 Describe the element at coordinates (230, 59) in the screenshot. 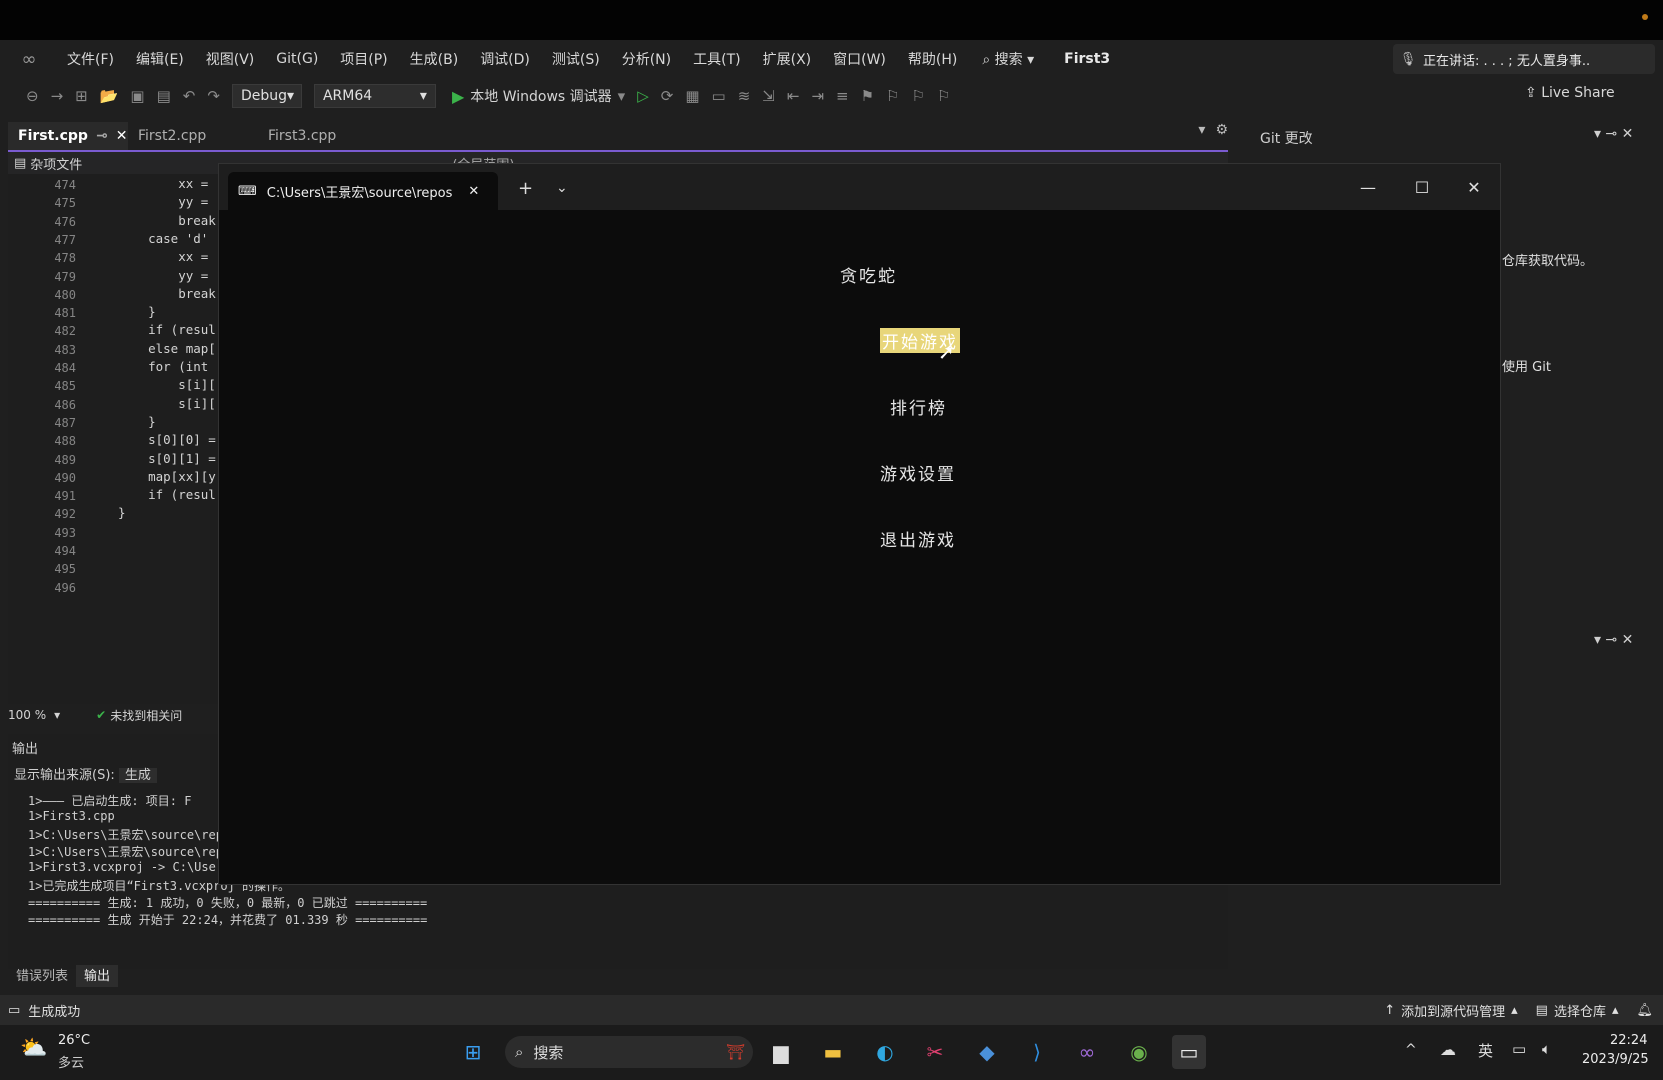

I see `menu-view: 视图(V)` at that location.